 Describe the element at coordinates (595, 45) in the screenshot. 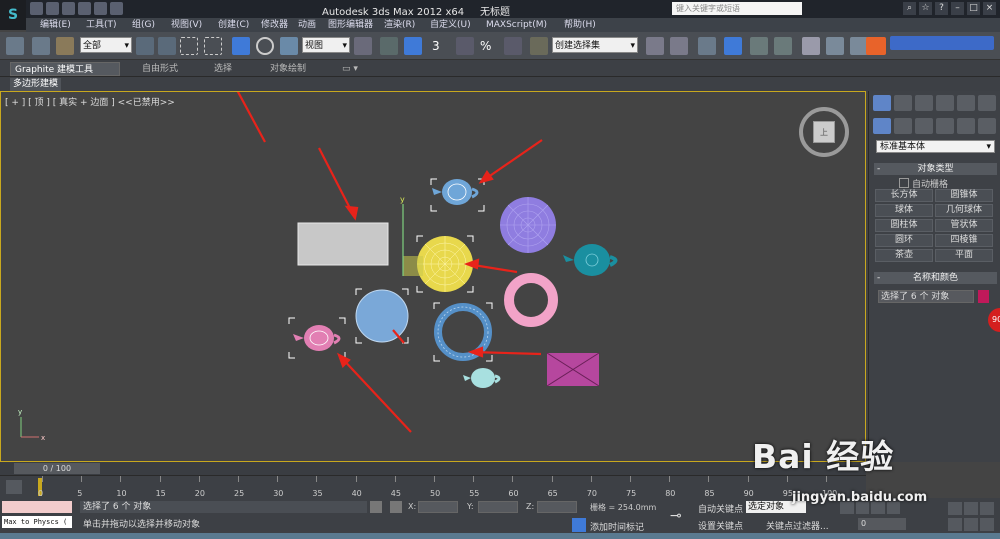

I see `named-selection-select: 创建选择集` at that location.